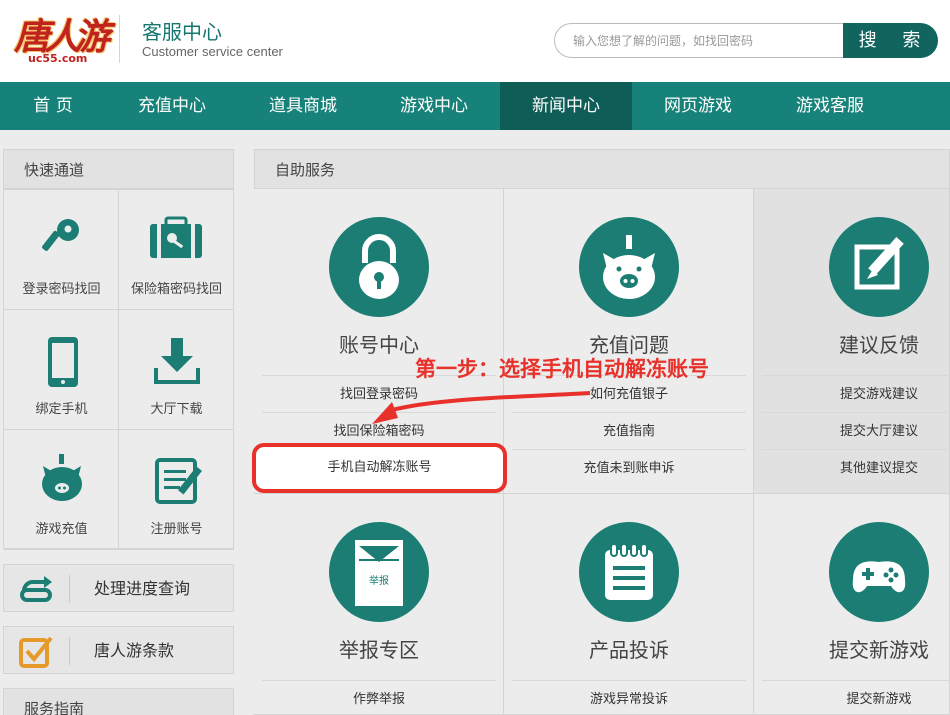 This screenshot has height=715, width=950. What do you see at coordinates (629, 341) in the screenshot?
I see `service-recharge-issues: 充值问题 如何充值银子 充值指南 充值未到账申诉` at bounding box center [629, 341].